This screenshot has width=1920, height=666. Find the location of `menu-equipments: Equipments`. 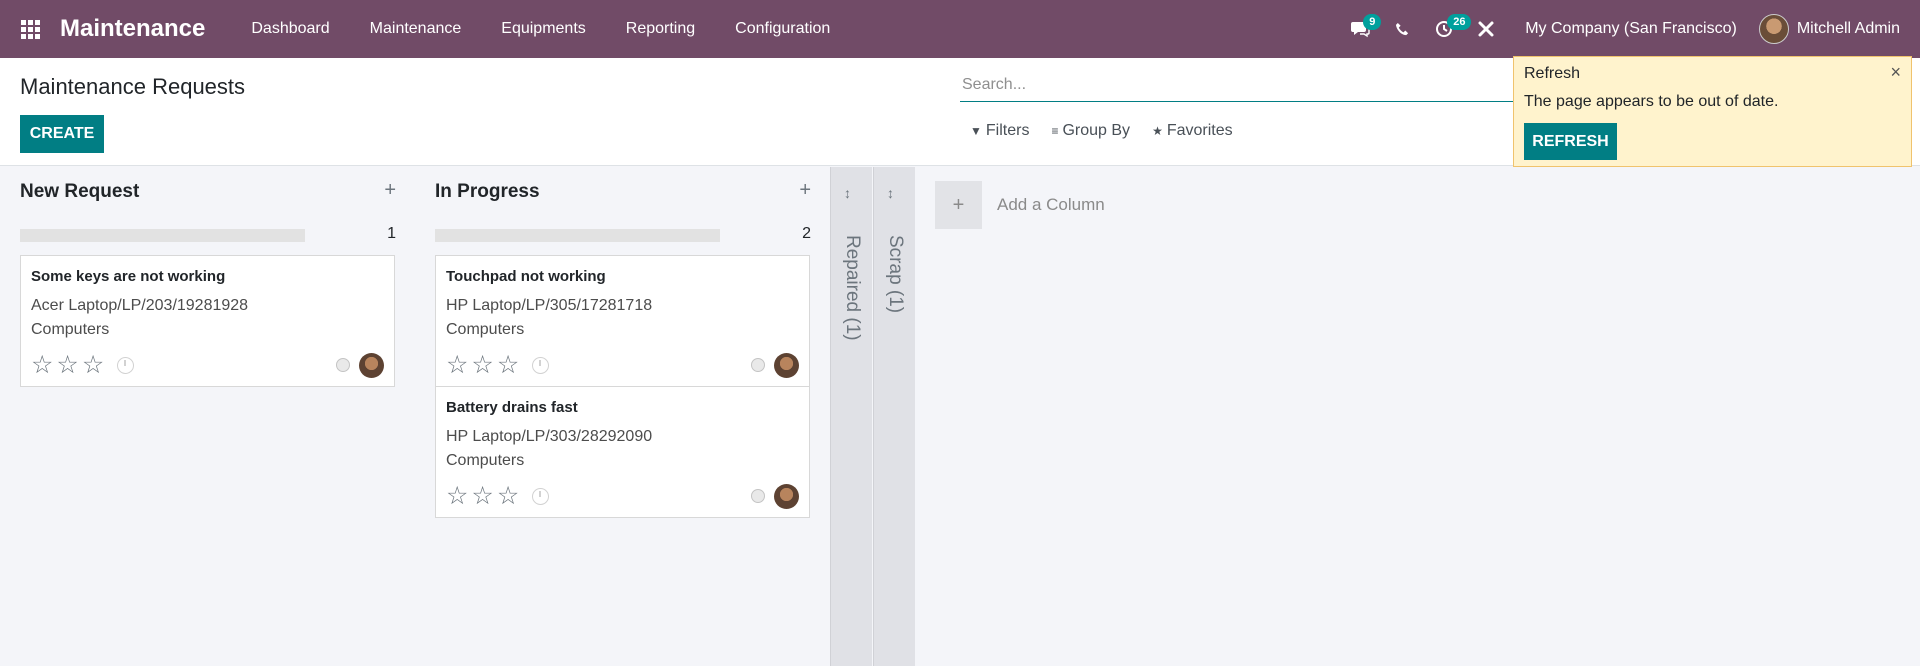

menu-equipments: Equipments is located at coordinates (543, 29).